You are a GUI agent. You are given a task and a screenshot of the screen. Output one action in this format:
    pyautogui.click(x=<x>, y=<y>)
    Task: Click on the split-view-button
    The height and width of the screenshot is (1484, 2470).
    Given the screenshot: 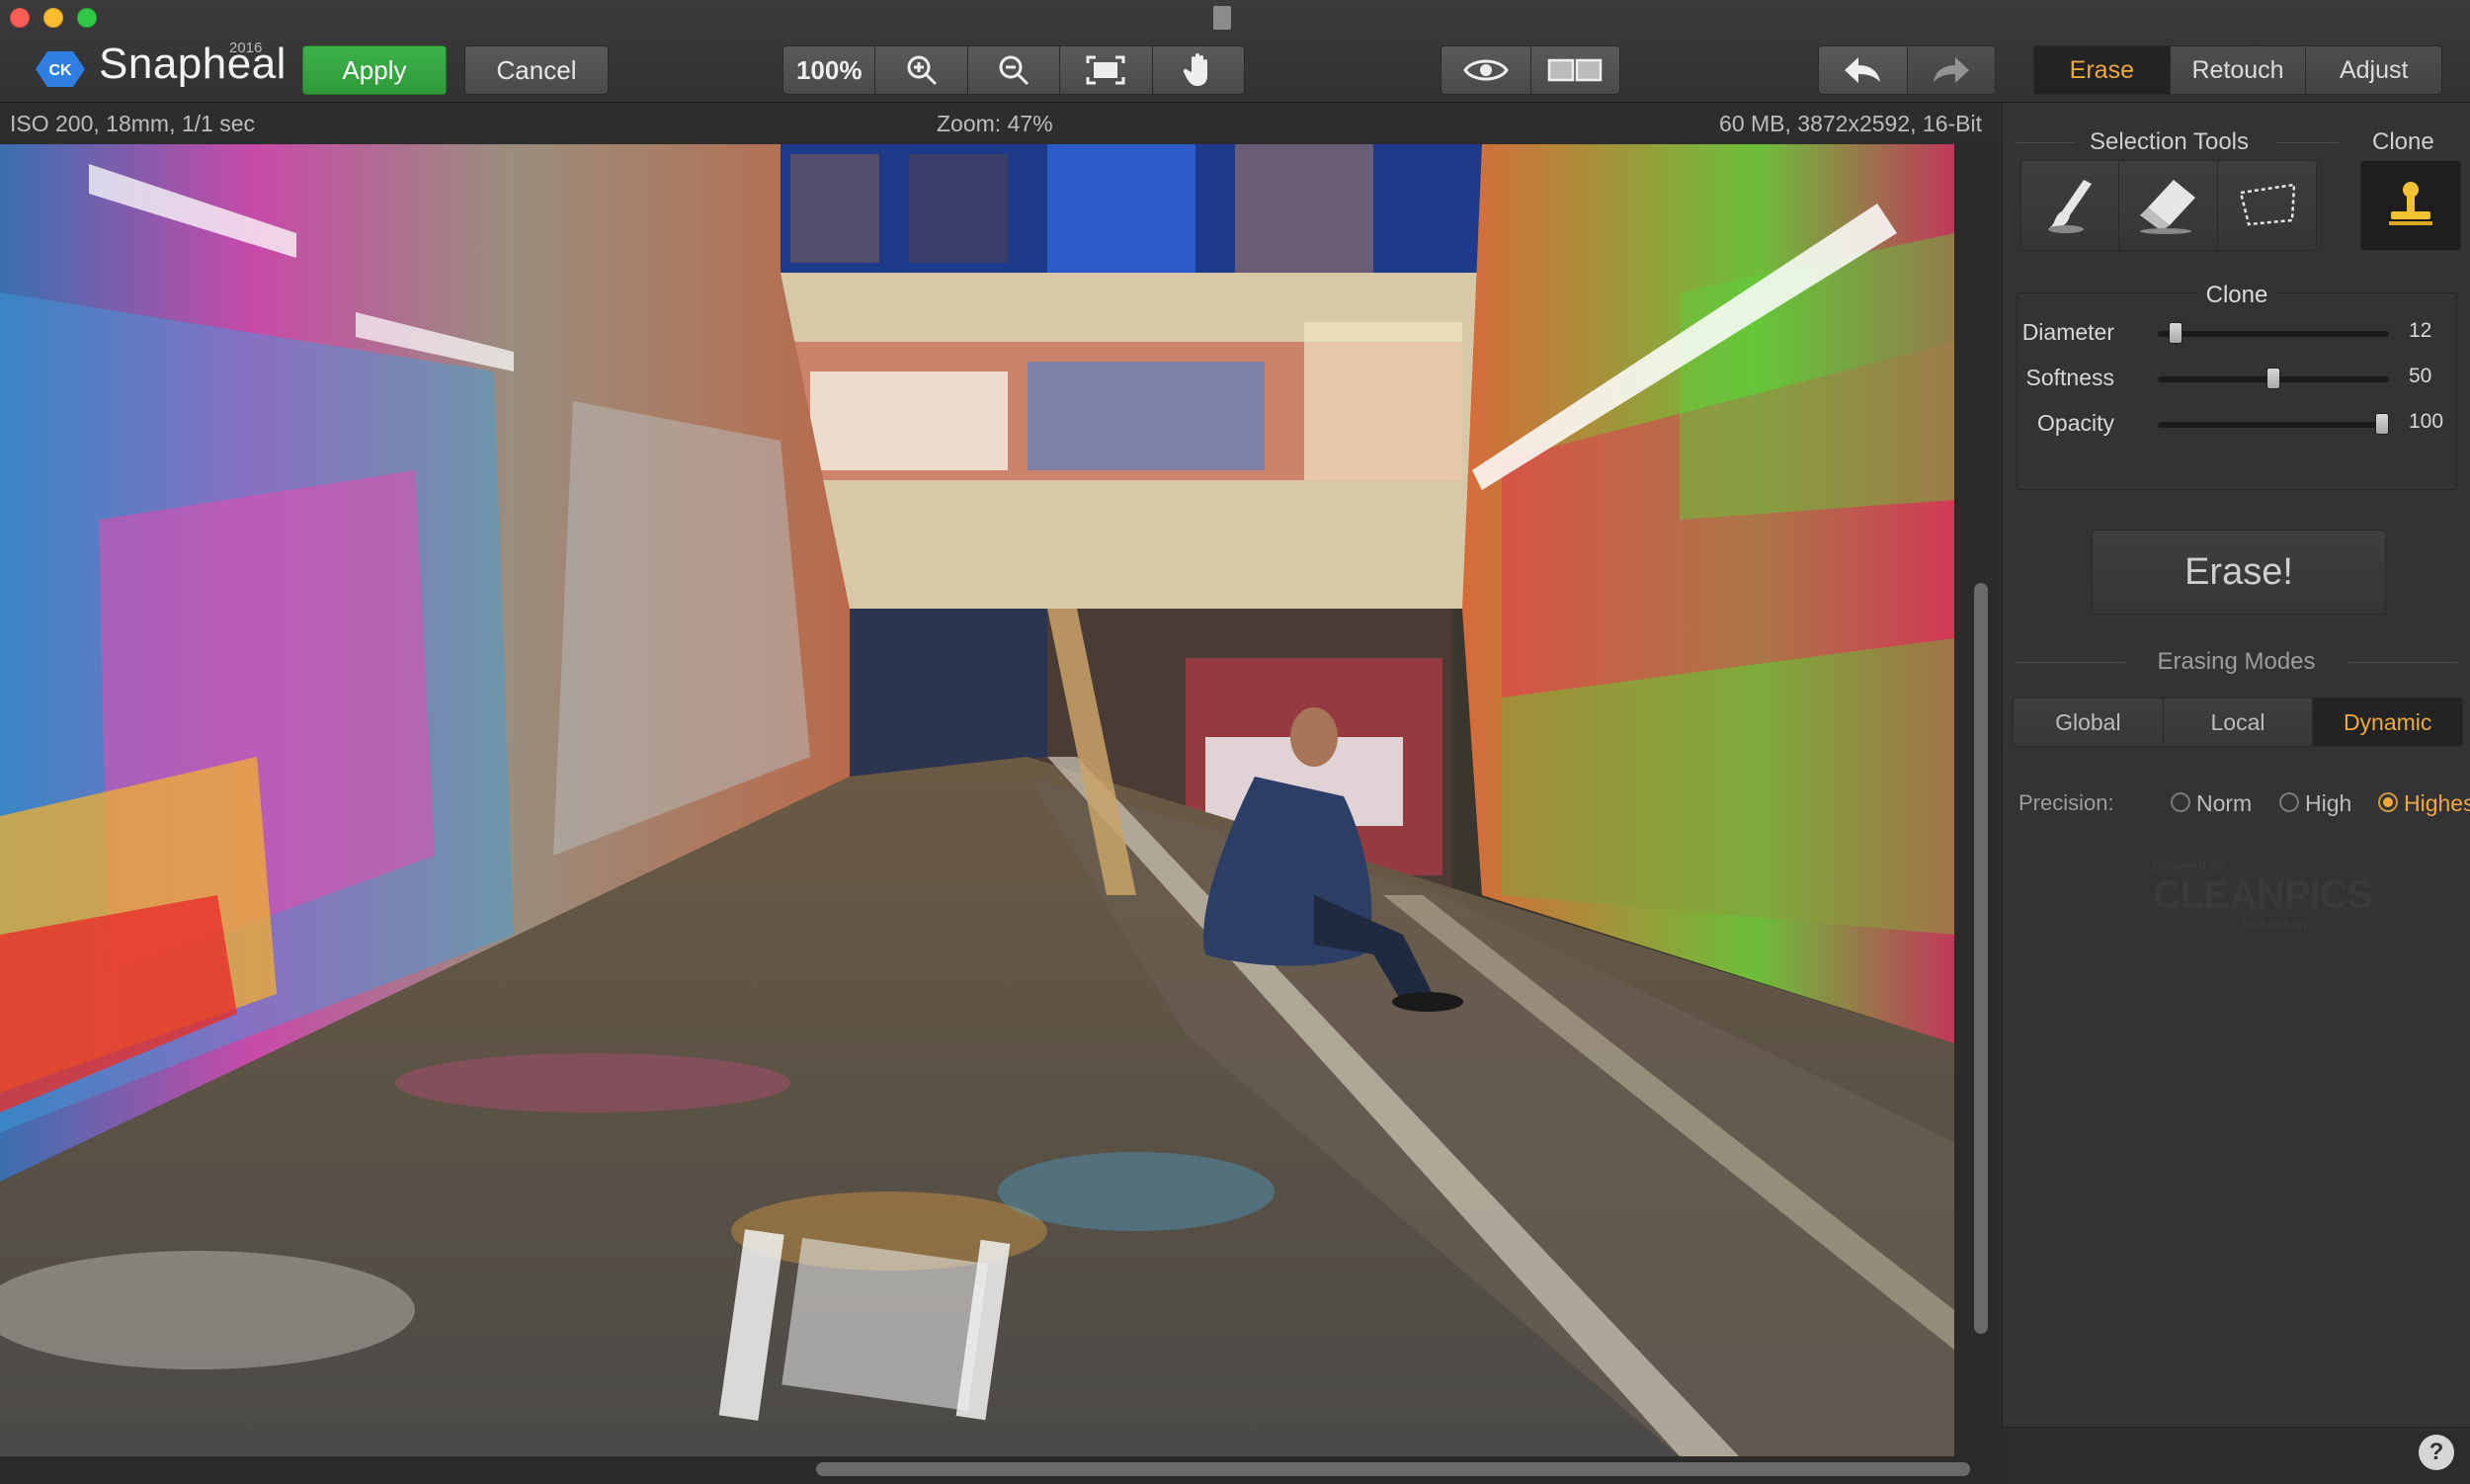 What is the action you would take?
    pyautogui.click(x=1574, y=70)
    